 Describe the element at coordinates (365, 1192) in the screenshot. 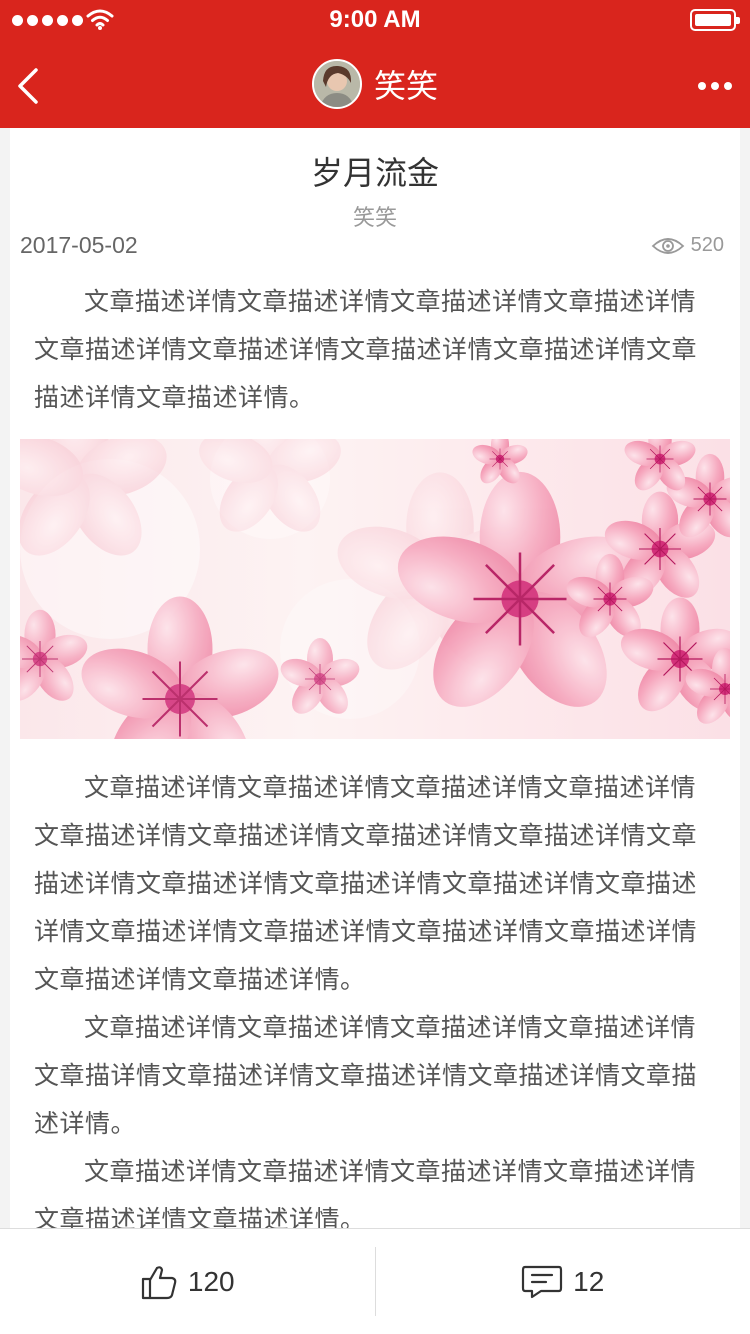

I see `article-paragraph: 文章描述详情文章描述详情文章描述详情文章描述详情文章描述详情文章描述详情。` at that location.